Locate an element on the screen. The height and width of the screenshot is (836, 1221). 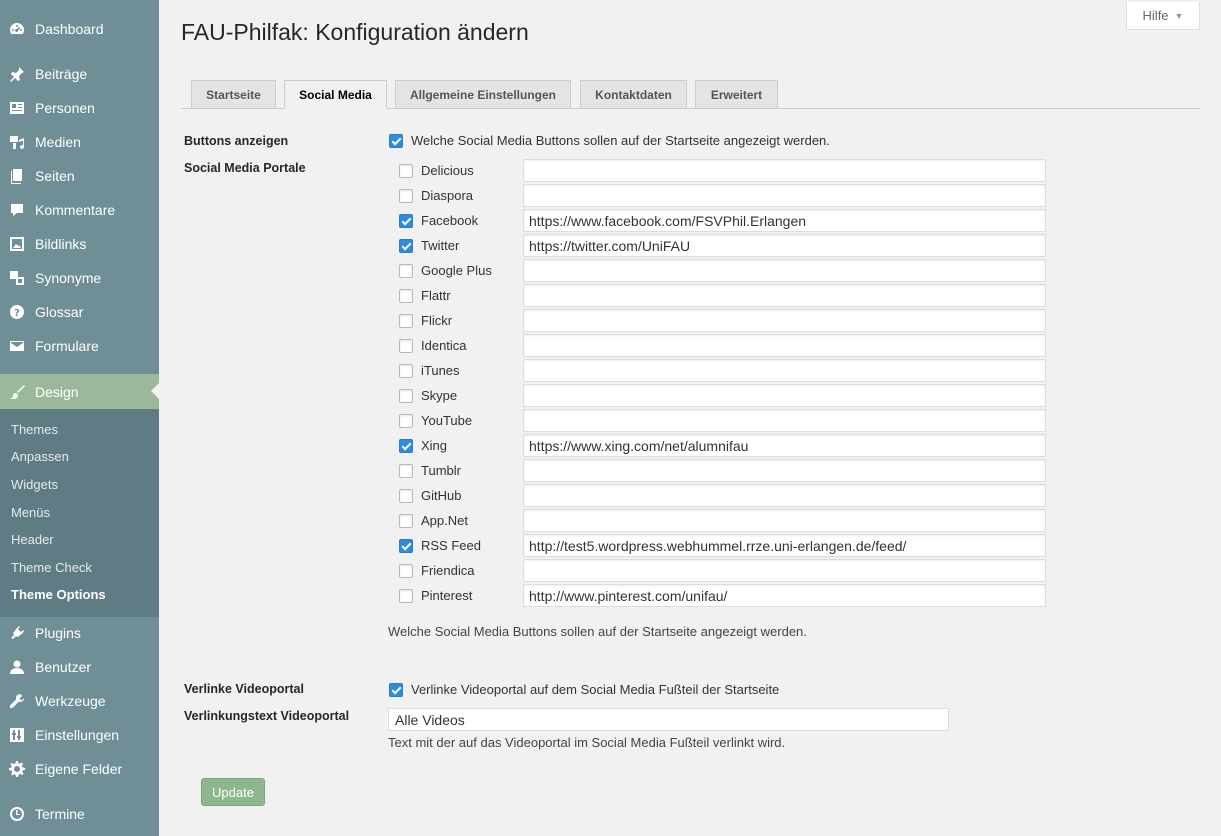
portal-name: GitHub is located at coordinates (441, 495).